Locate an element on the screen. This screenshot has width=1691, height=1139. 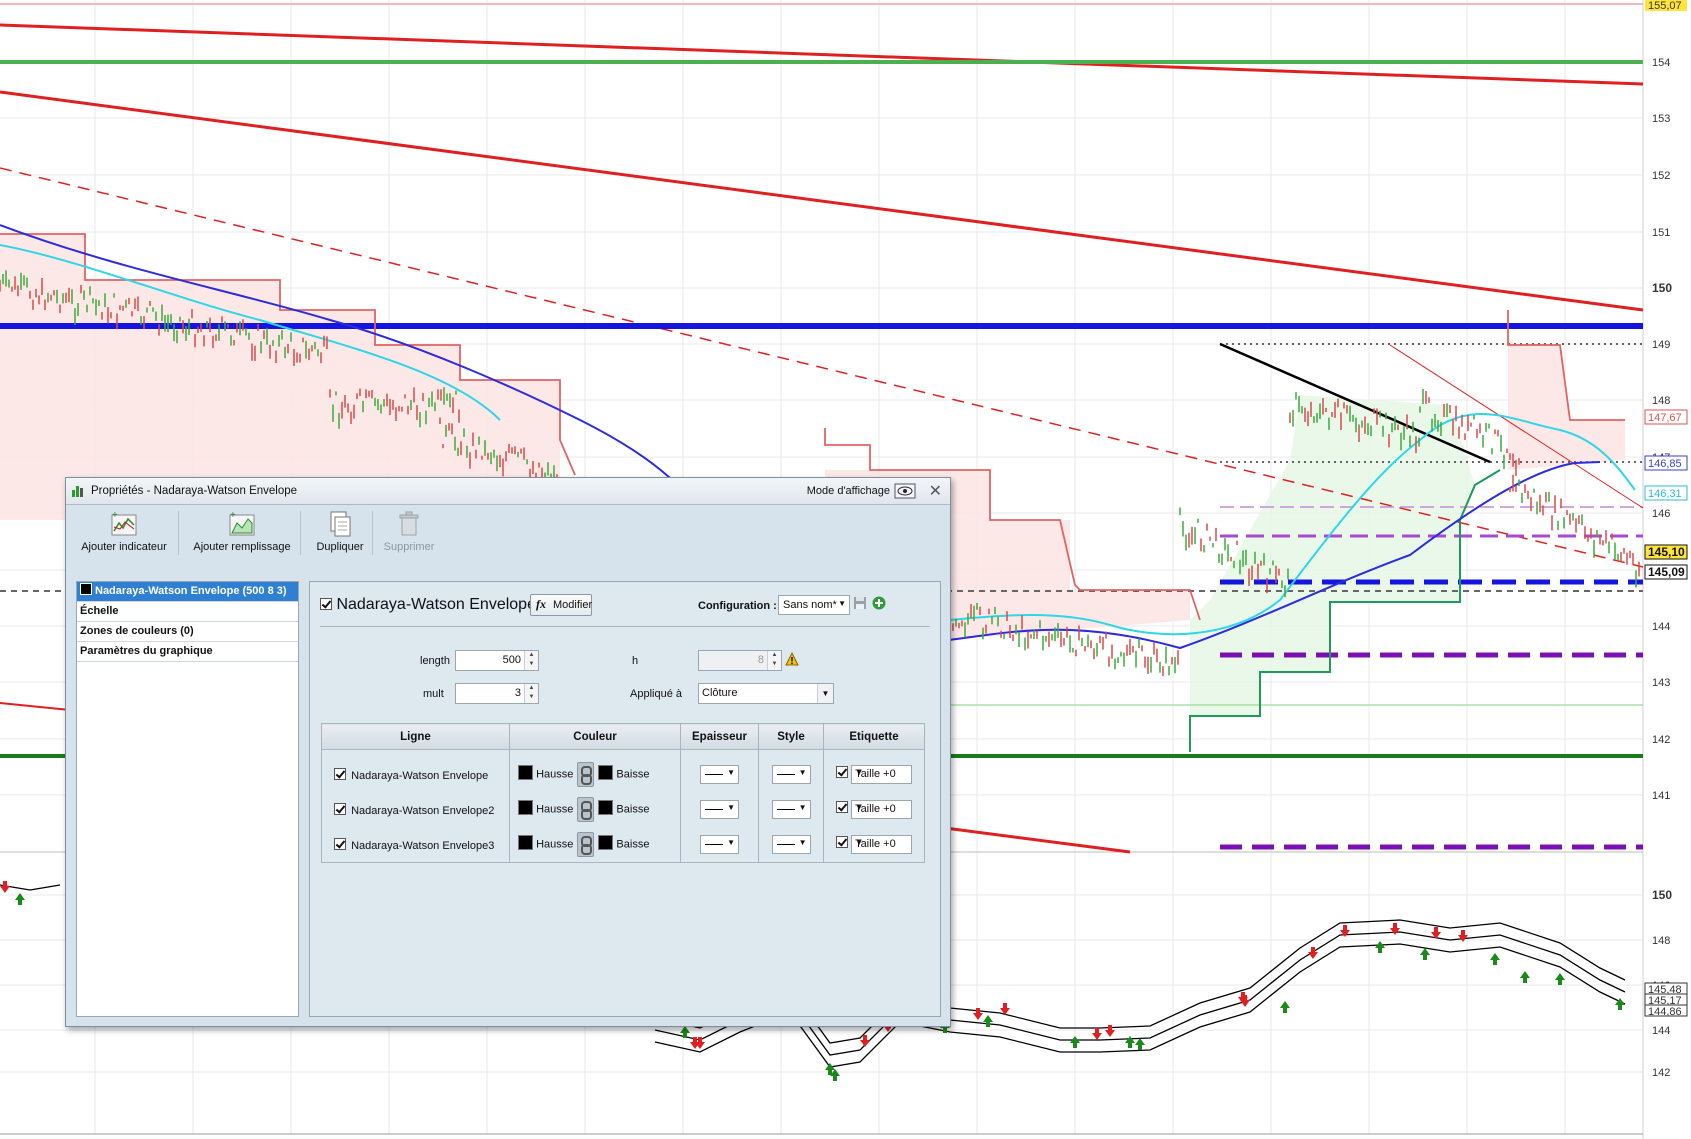
list-item-label: Échelle is located at coordinates (99, 611).